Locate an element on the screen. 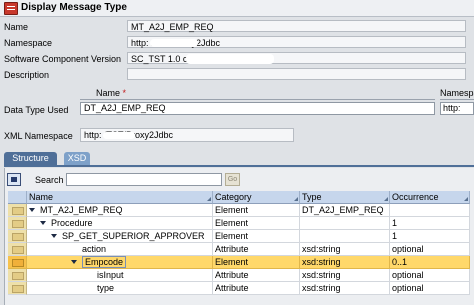 This screenshot has width=474, height=305. select-column-header is located at coordinates (17, 197).